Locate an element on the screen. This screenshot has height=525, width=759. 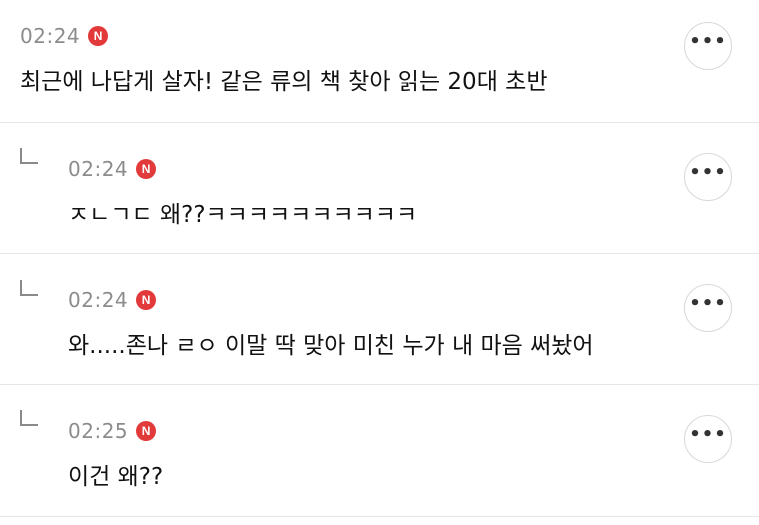
comment-text: 와.....존나 ㄹㅇ 이말 딱 맞아 미친 누가 내 마음 써놨어 is located at coordinates (331, 346).